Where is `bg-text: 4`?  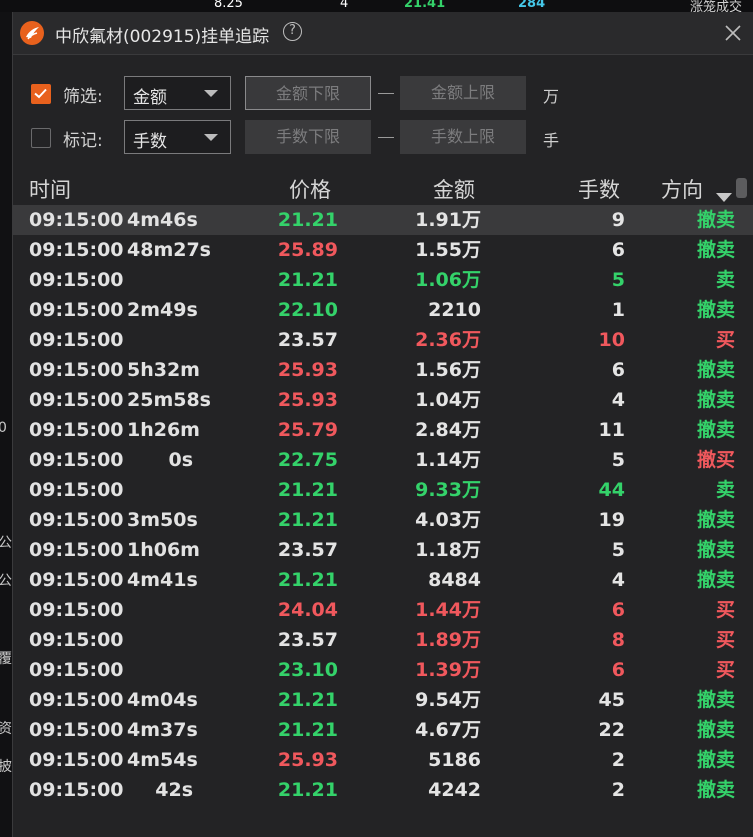
bg-text: 4 is located at coordinates (344, 5).